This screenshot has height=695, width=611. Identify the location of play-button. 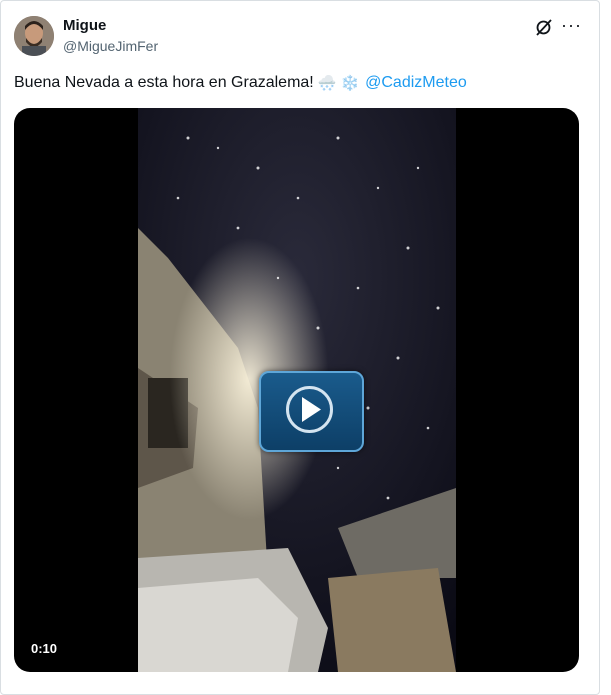
(311, 411).